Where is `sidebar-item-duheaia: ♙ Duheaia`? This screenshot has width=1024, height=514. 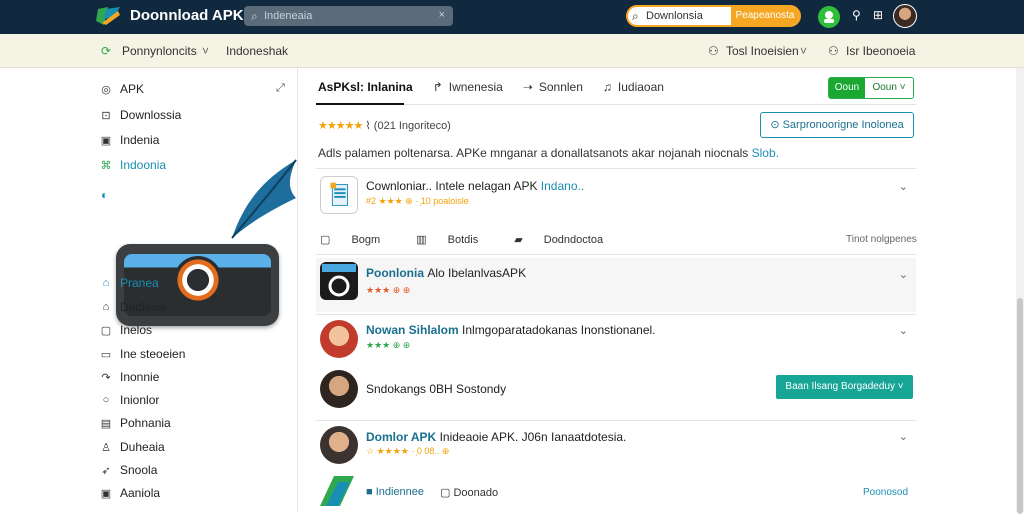
sidebar-item-duheaia: ♙ Duheaia is located at coordinates (132, 447).